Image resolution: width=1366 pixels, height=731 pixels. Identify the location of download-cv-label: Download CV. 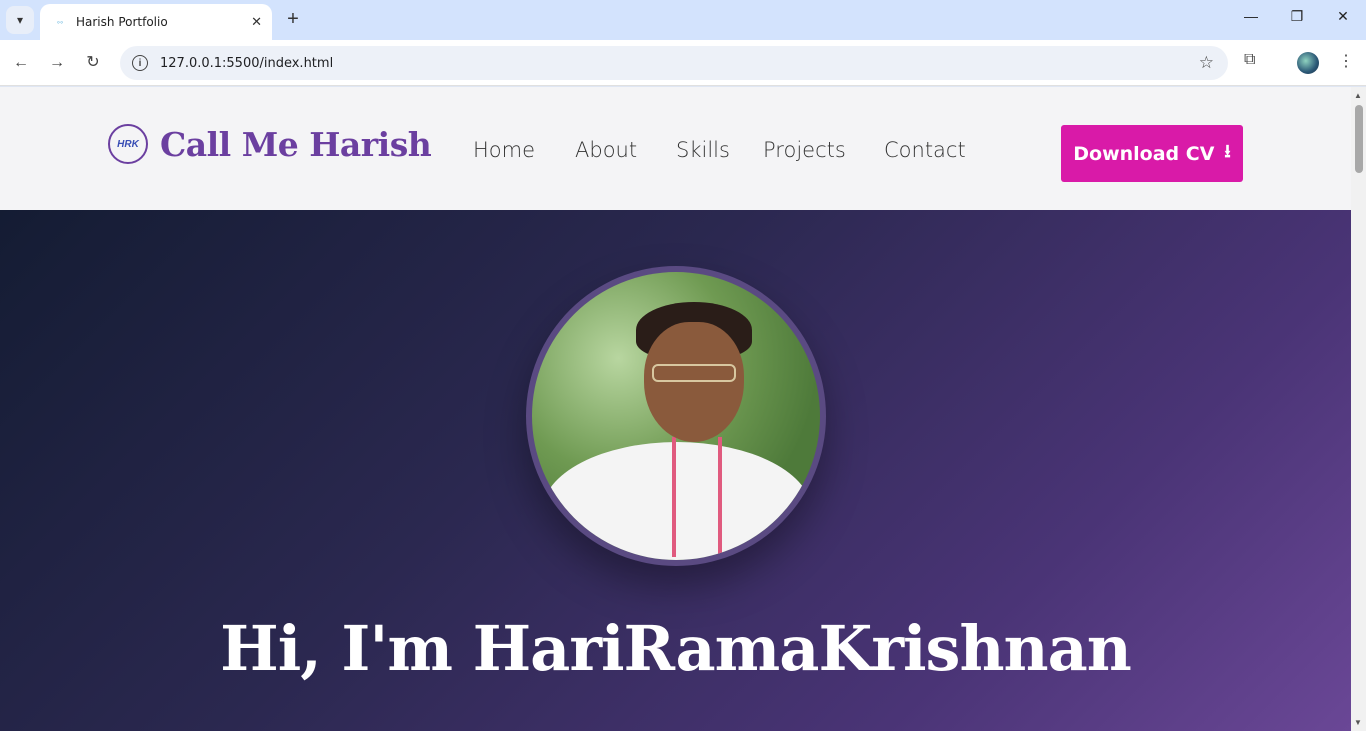
(1144, 153).